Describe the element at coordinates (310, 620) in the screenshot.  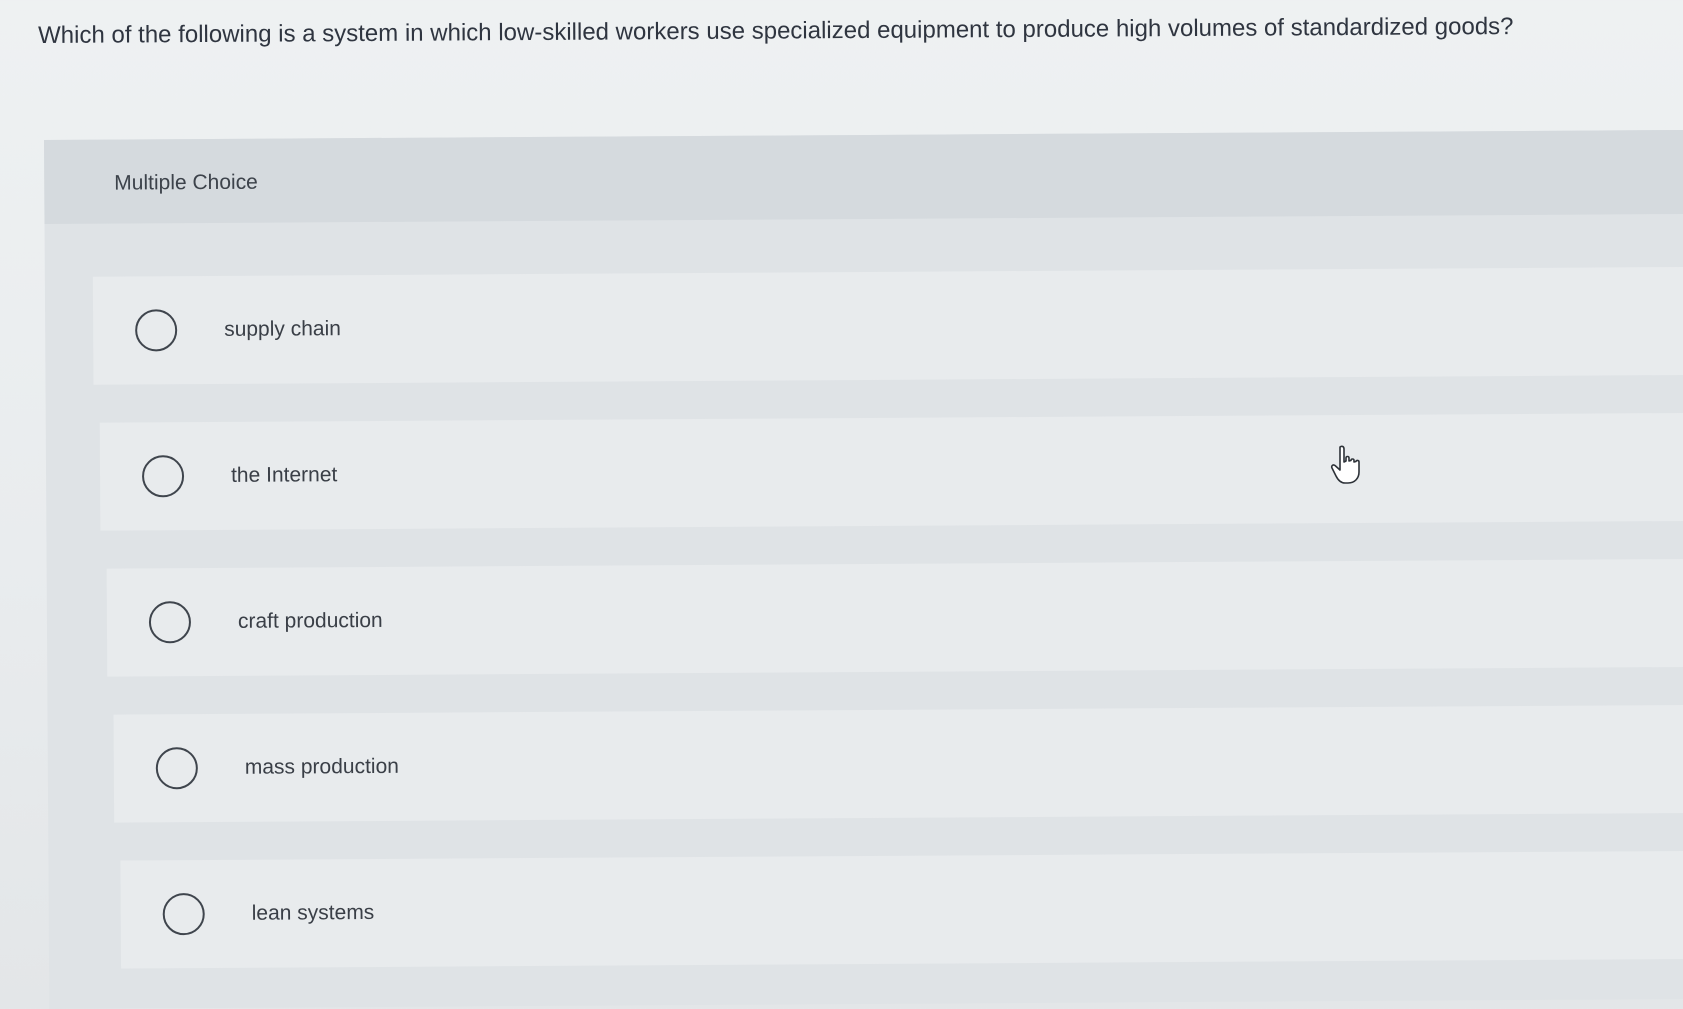
I see `option-label: craft production` at that location.